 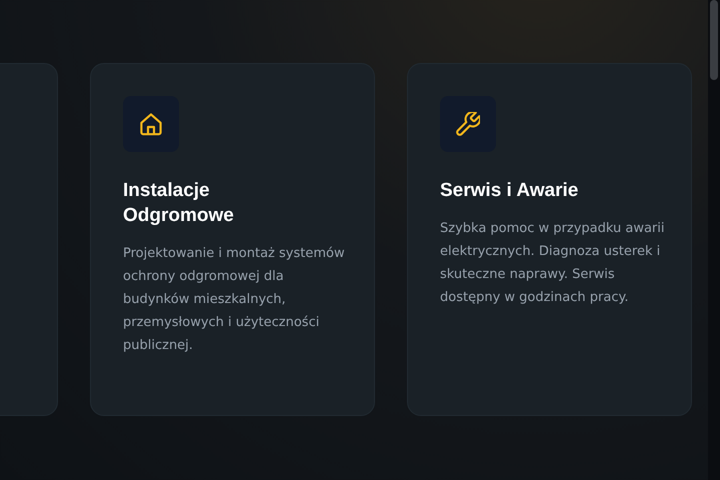 What do you see at coordinates (510, 191) in the screenshot?
I see `card-title: Serwis i Awarie` at bounding box center [510, 191].